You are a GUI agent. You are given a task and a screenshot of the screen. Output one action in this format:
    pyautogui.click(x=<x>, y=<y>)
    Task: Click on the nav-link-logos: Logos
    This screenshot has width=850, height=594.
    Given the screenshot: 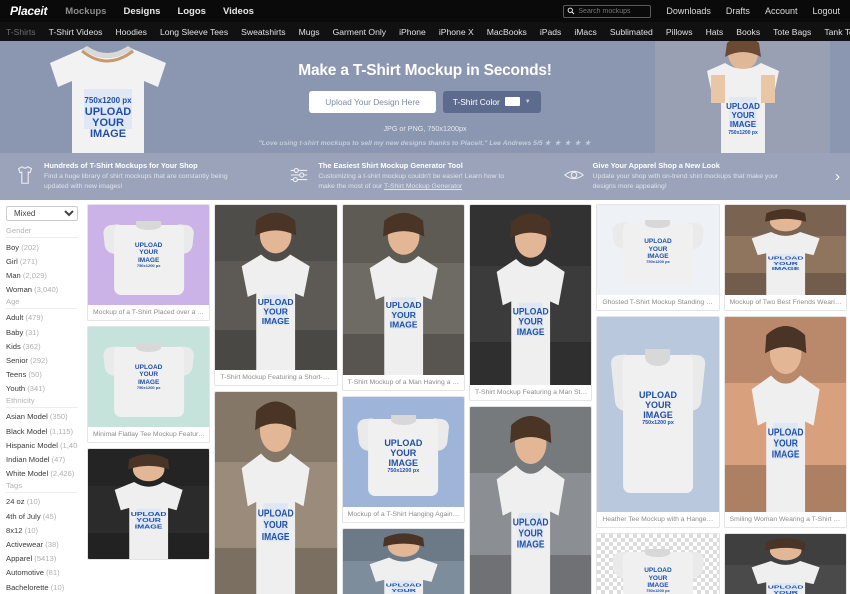 What is the action you would take?
    pyautogui.click(x=191, y=11)
    